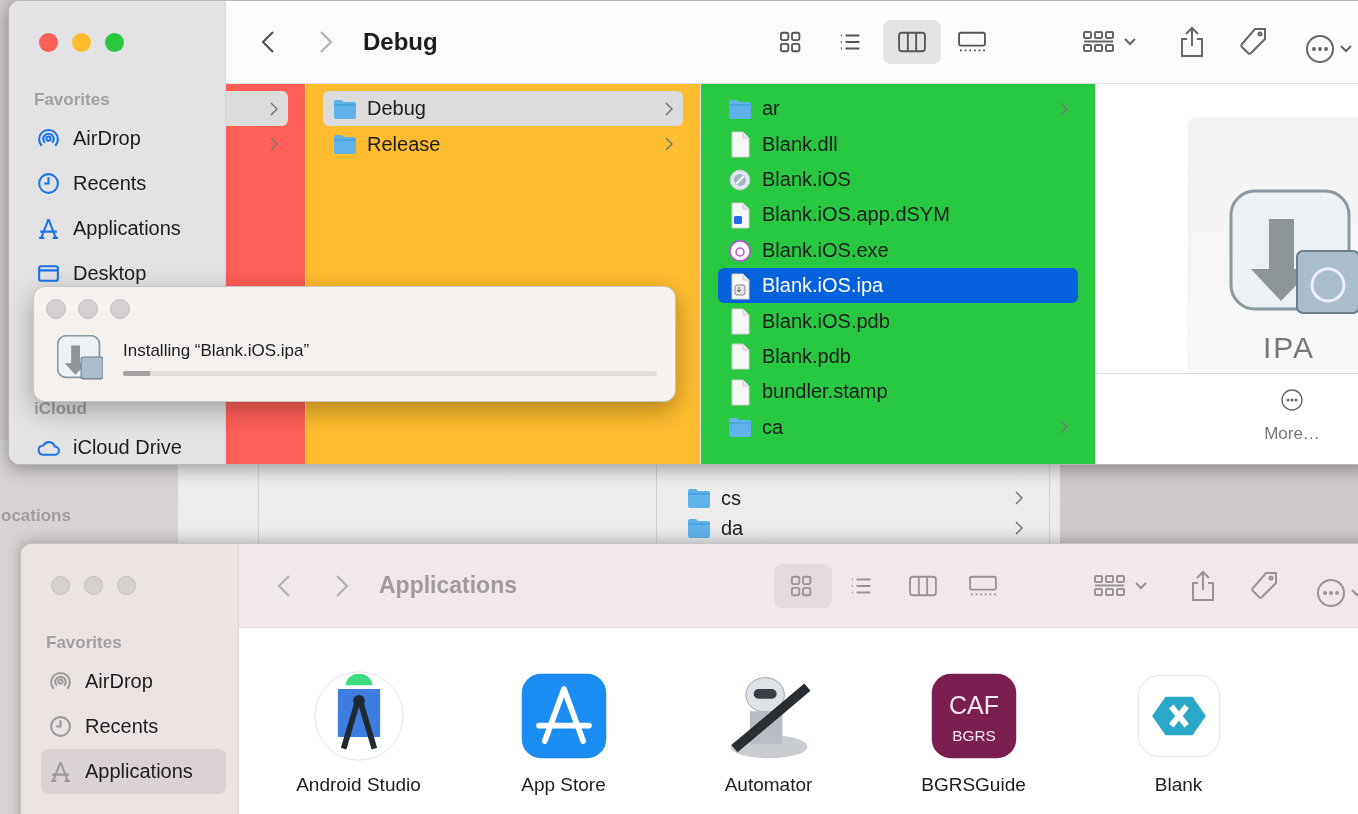 Image resolution: width=1358 pixels, height=814 pixels. I want to click on file-row: Blank.dll, so click(898, 144).